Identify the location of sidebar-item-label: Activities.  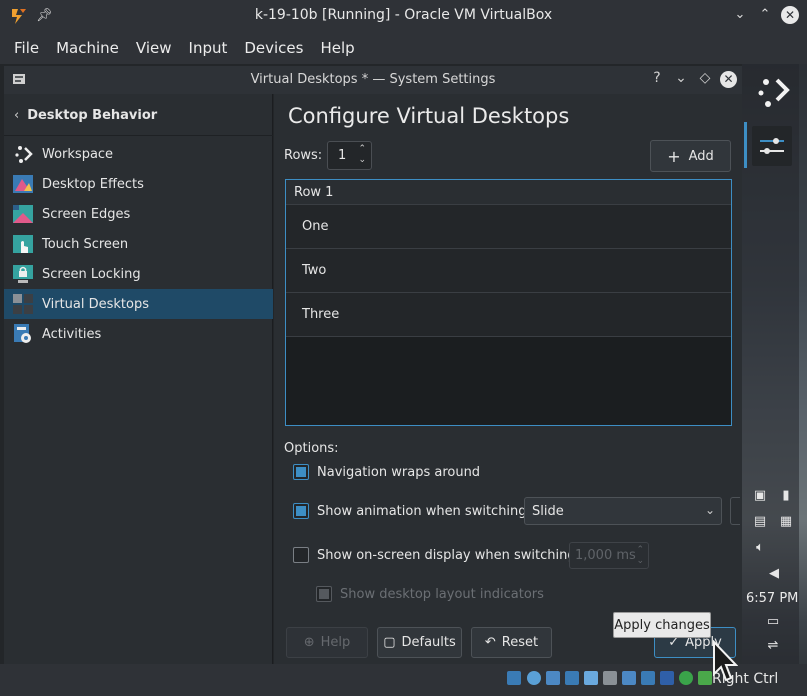
(72, 334).